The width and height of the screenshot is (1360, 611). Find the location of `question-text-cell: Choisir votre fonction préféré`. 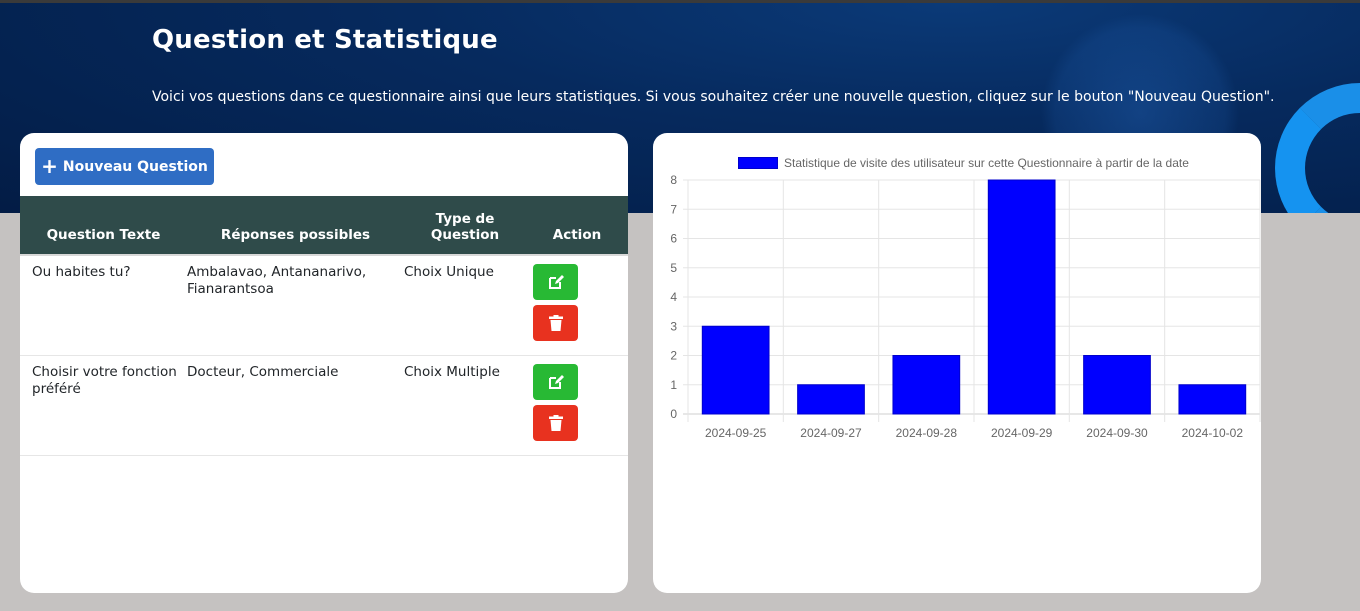

question-text-cell: Choisir votre fonction préféré is located at coordinates (103, 405).